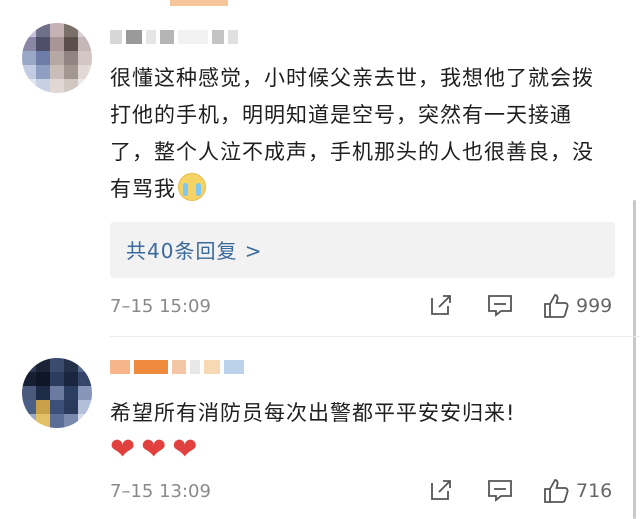  What do you see at coordinates (594, 491) in the screenshot?
I see `like-count: 716` at bounding box center [594, 491].